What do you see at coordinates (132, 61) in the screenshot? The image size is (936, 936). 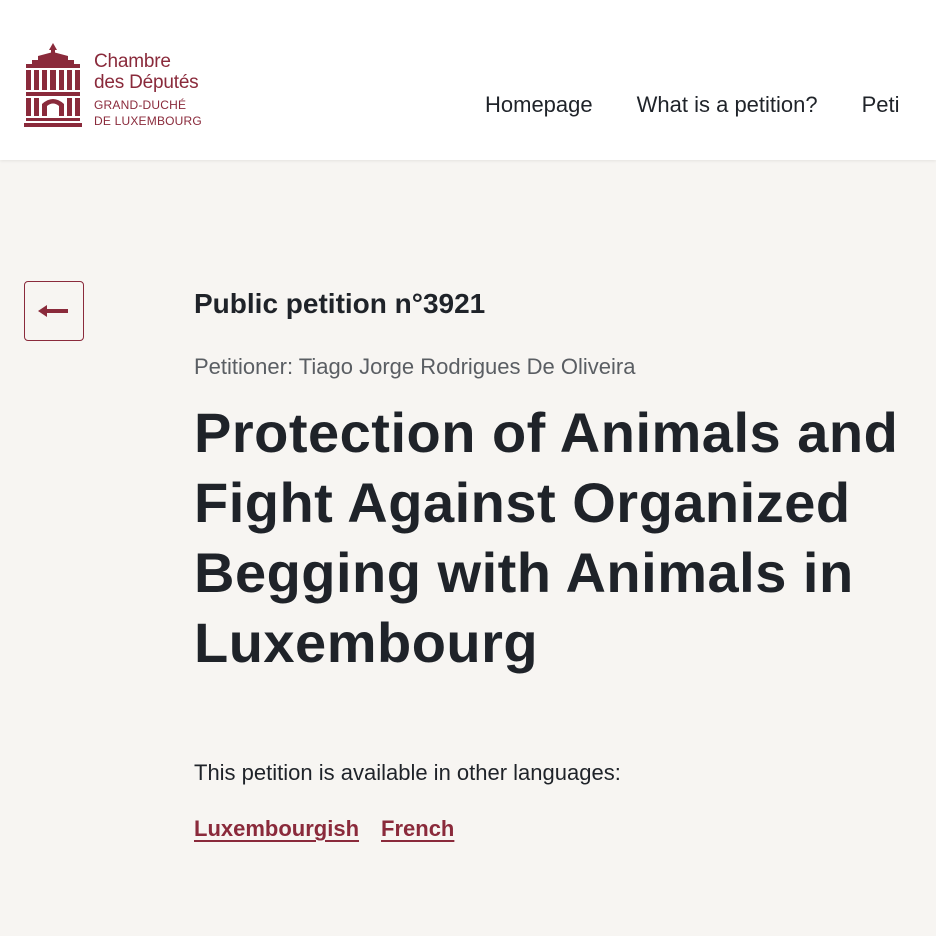 I see `logo-line-chambre: Chambre` at bounding box center [132, 61].